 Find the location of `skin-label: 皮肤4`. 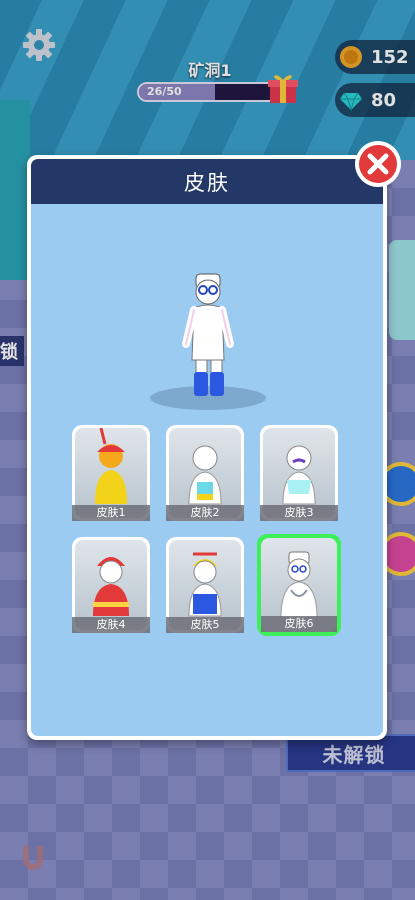

skin-label: 皮肤4 is located at coordinates (111, 625).